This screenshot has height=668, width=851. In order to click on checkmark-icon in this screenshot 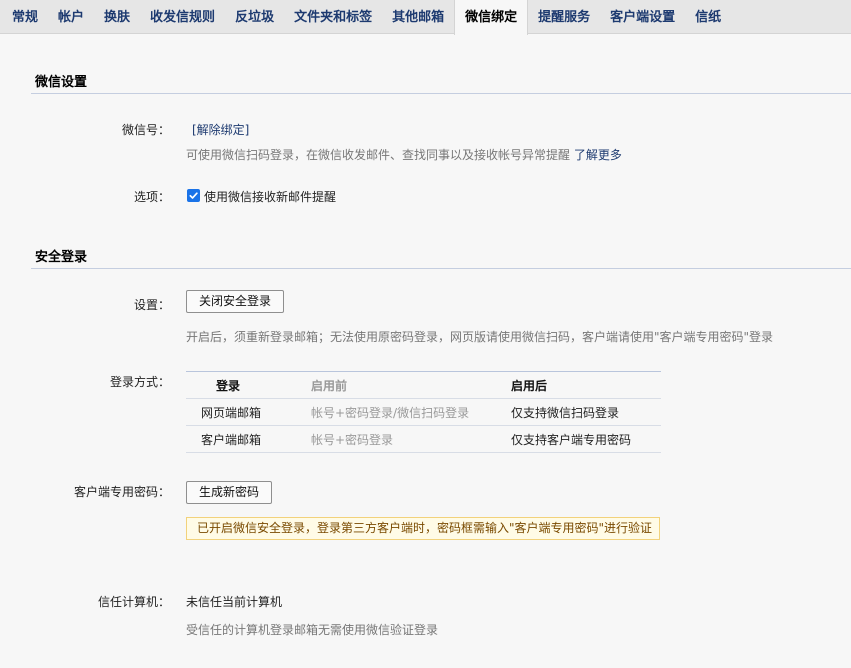, I will do `click(193, 195)`.